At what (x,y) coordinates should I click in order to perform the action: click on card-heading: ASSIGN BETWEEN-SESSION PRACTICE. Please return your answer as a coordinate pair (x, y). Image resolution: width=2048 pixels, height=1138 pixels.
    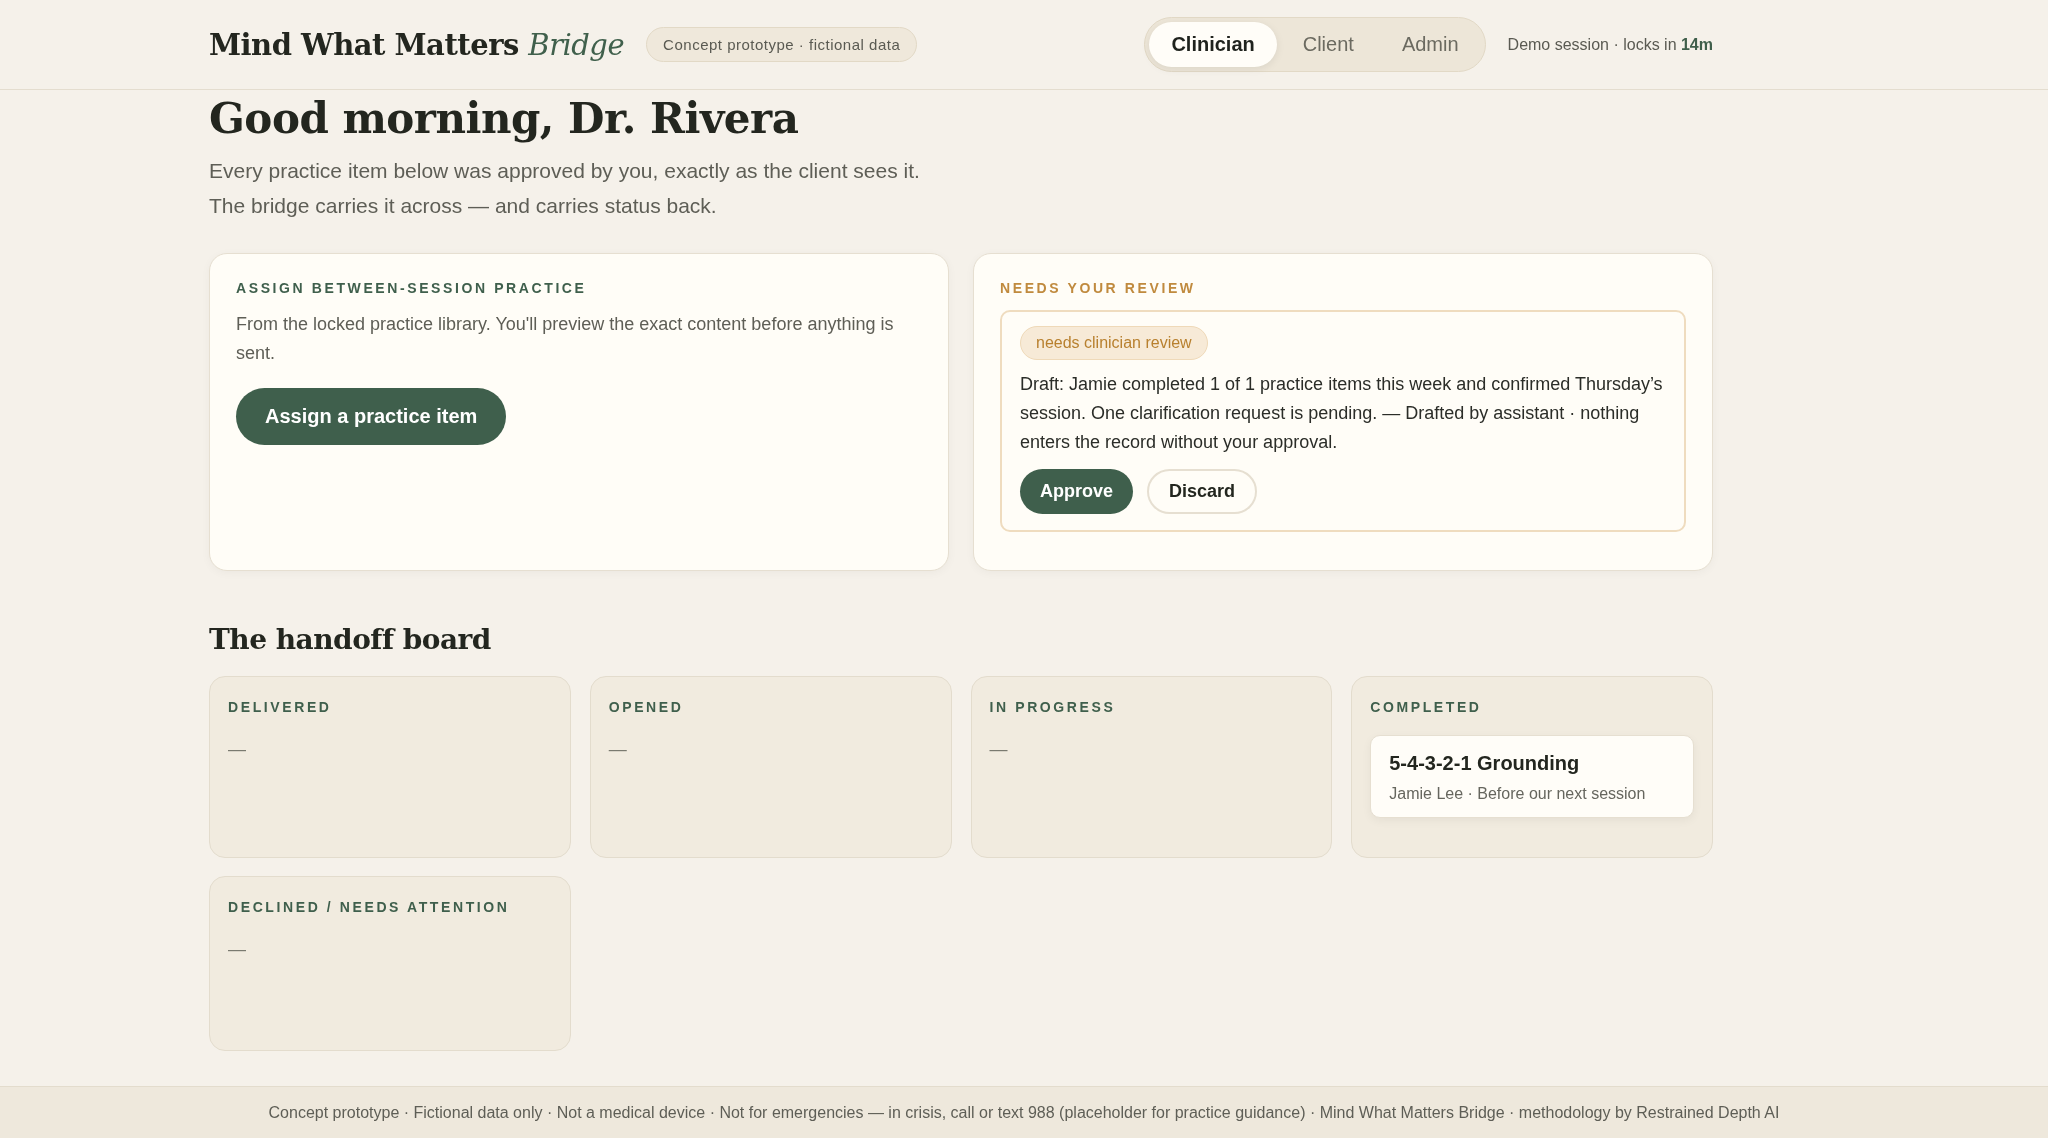
    Looking at the image, I should click on (412, 288).